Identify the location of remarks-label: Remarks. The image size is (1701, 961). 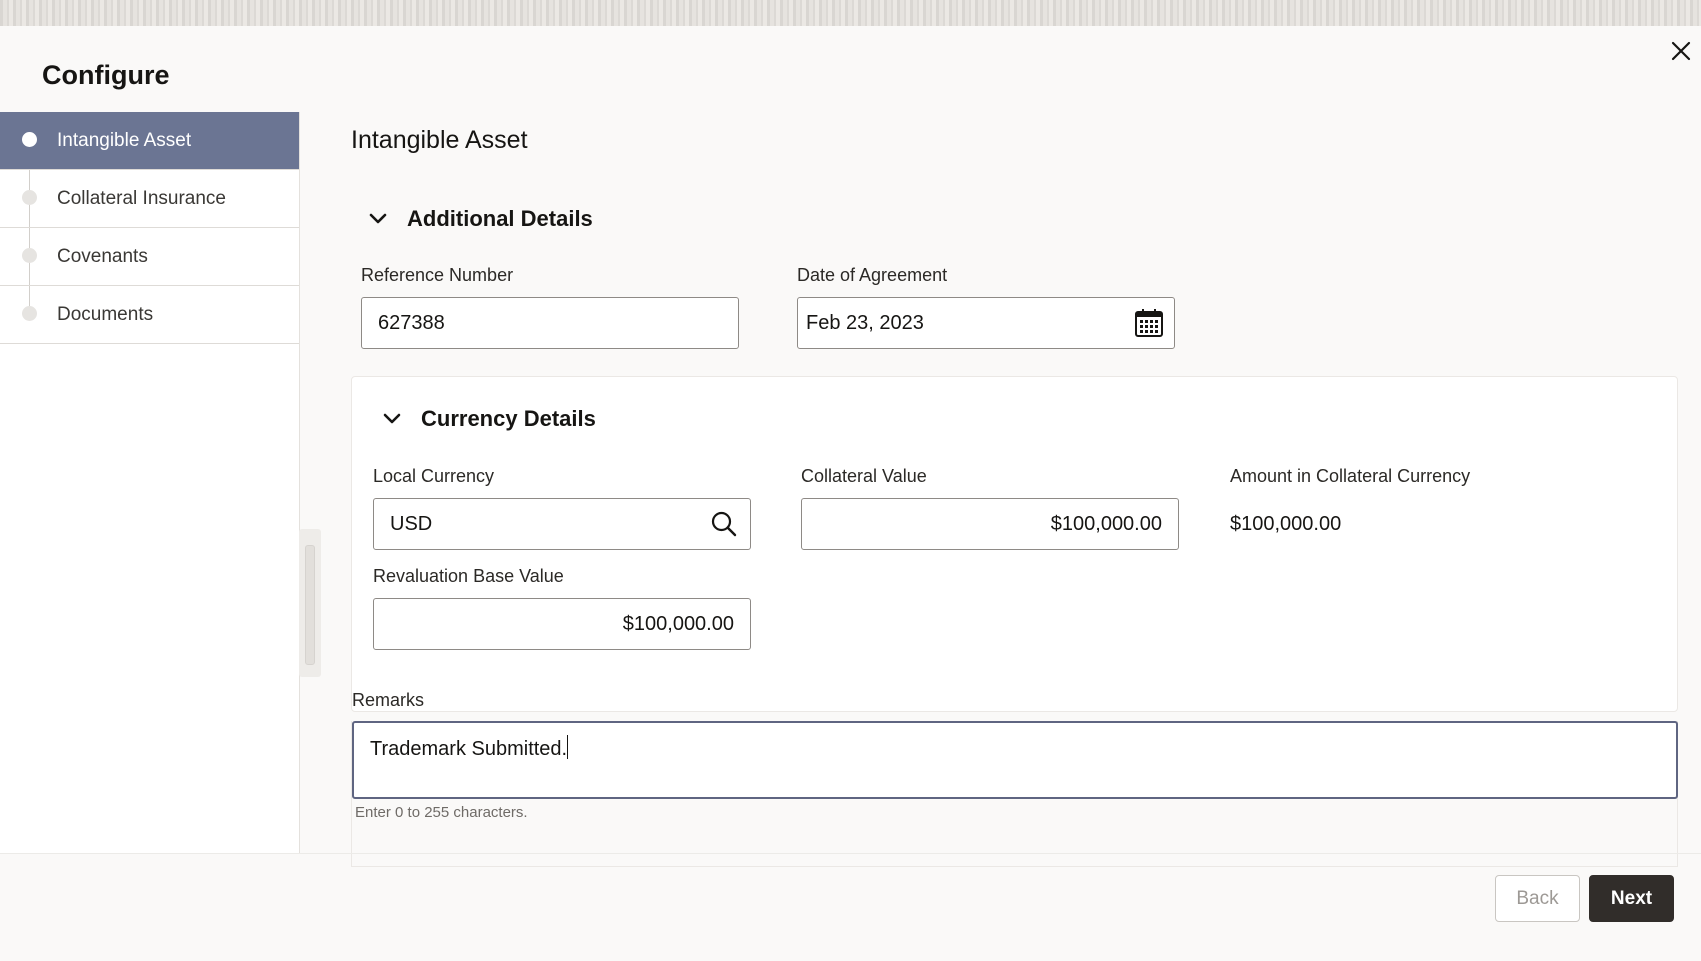
(388, 700).